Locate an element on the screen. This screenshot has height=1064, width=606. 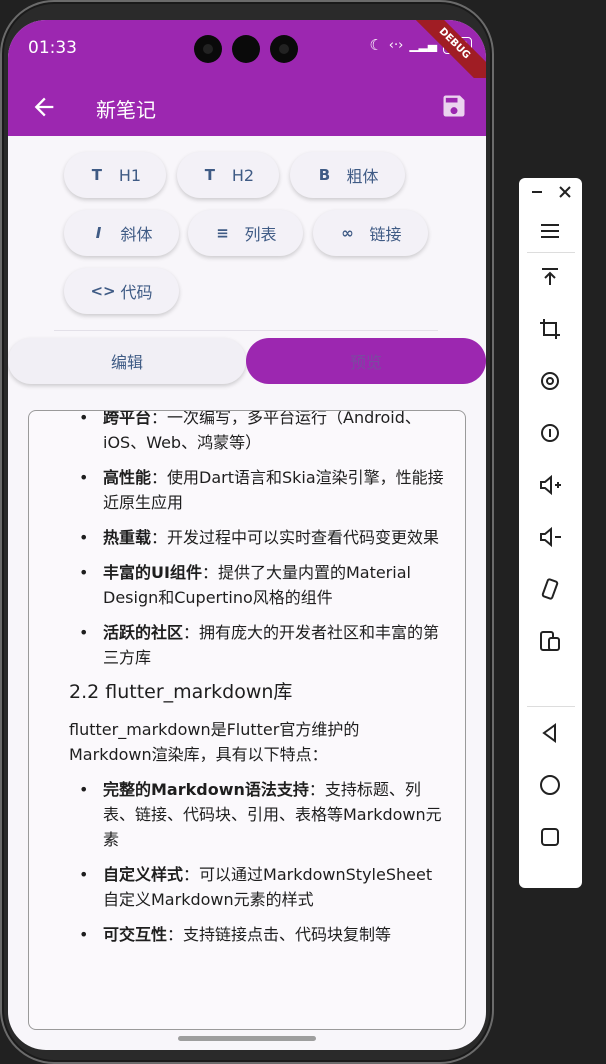
tab-edit: 编辑 is located at coordinates (127, 361).